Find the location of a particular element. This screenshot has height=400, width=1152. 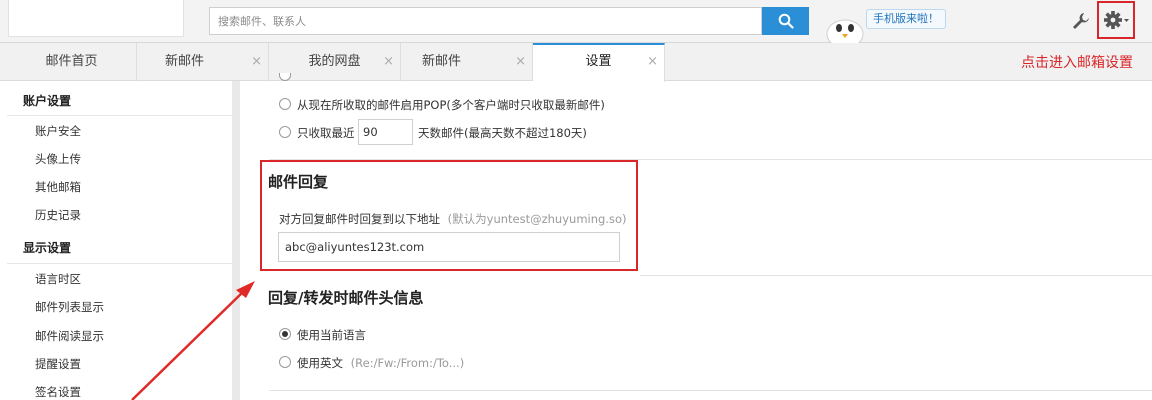

tab-new-mail-2: 新邮件 × is located at coordinates (467, 62).